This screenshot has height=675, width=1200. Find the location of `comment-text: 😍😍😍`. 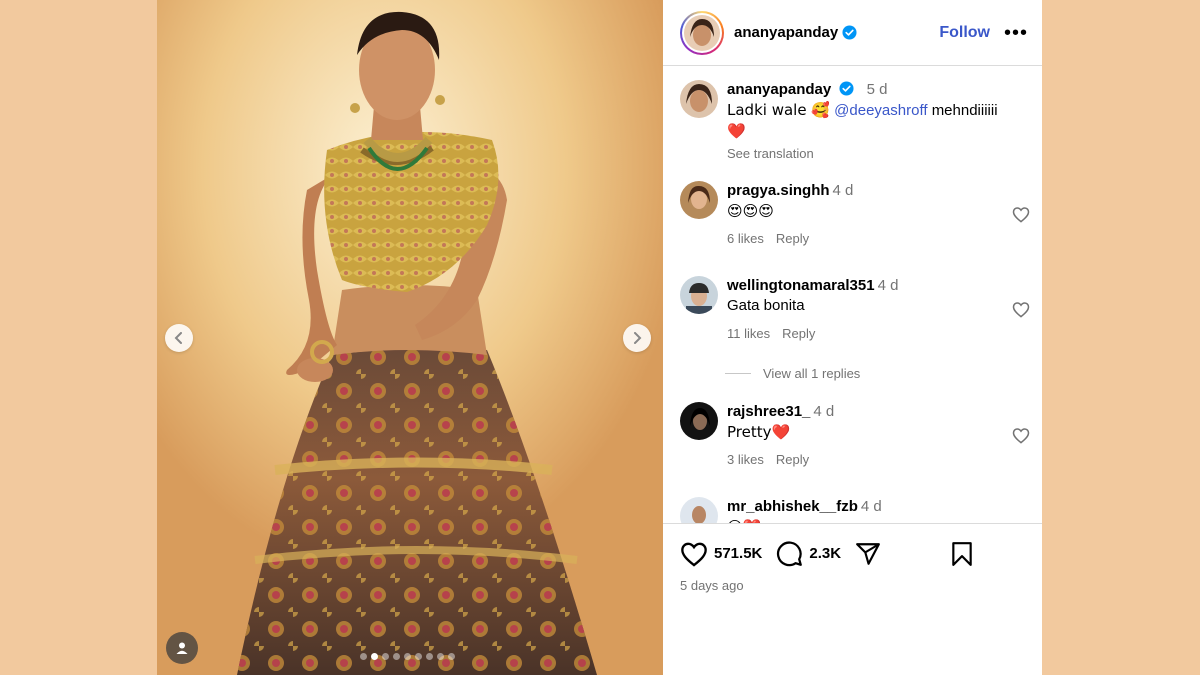

comment-text: 😍😍😍 is located at coordinates (750, 211).